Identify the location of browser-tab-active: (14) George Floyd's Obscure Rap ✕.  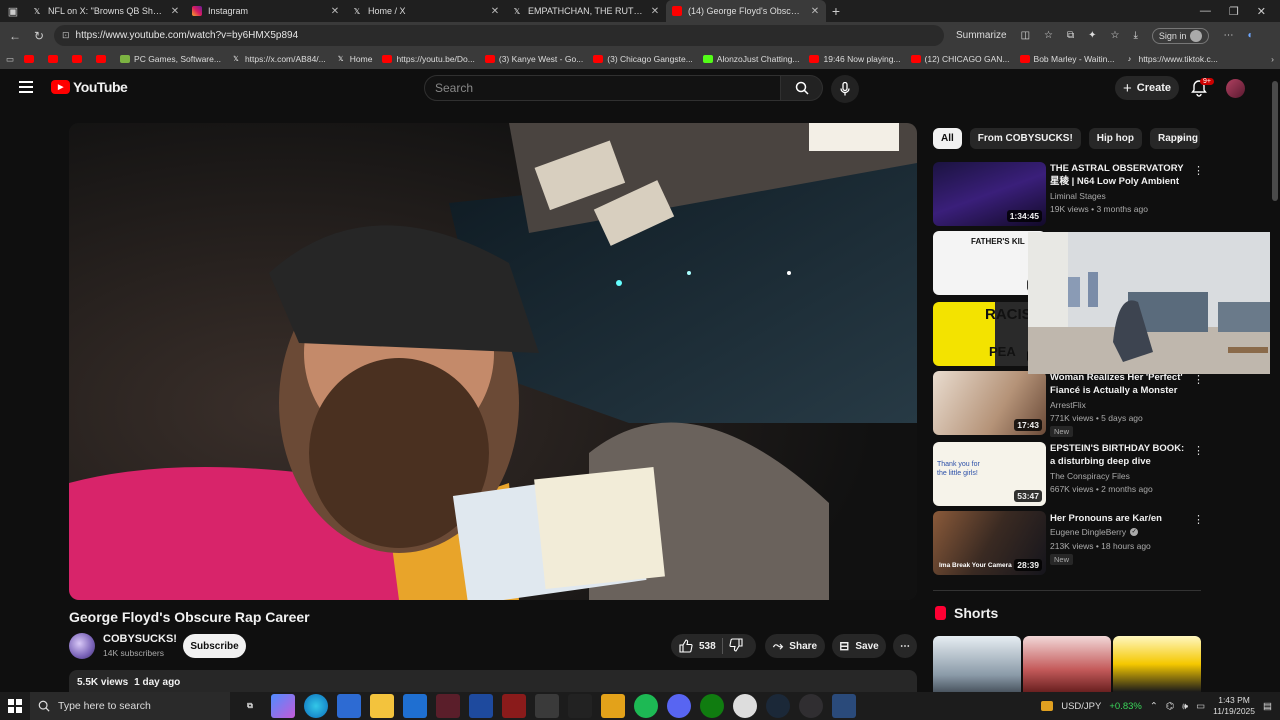
(746, 11).